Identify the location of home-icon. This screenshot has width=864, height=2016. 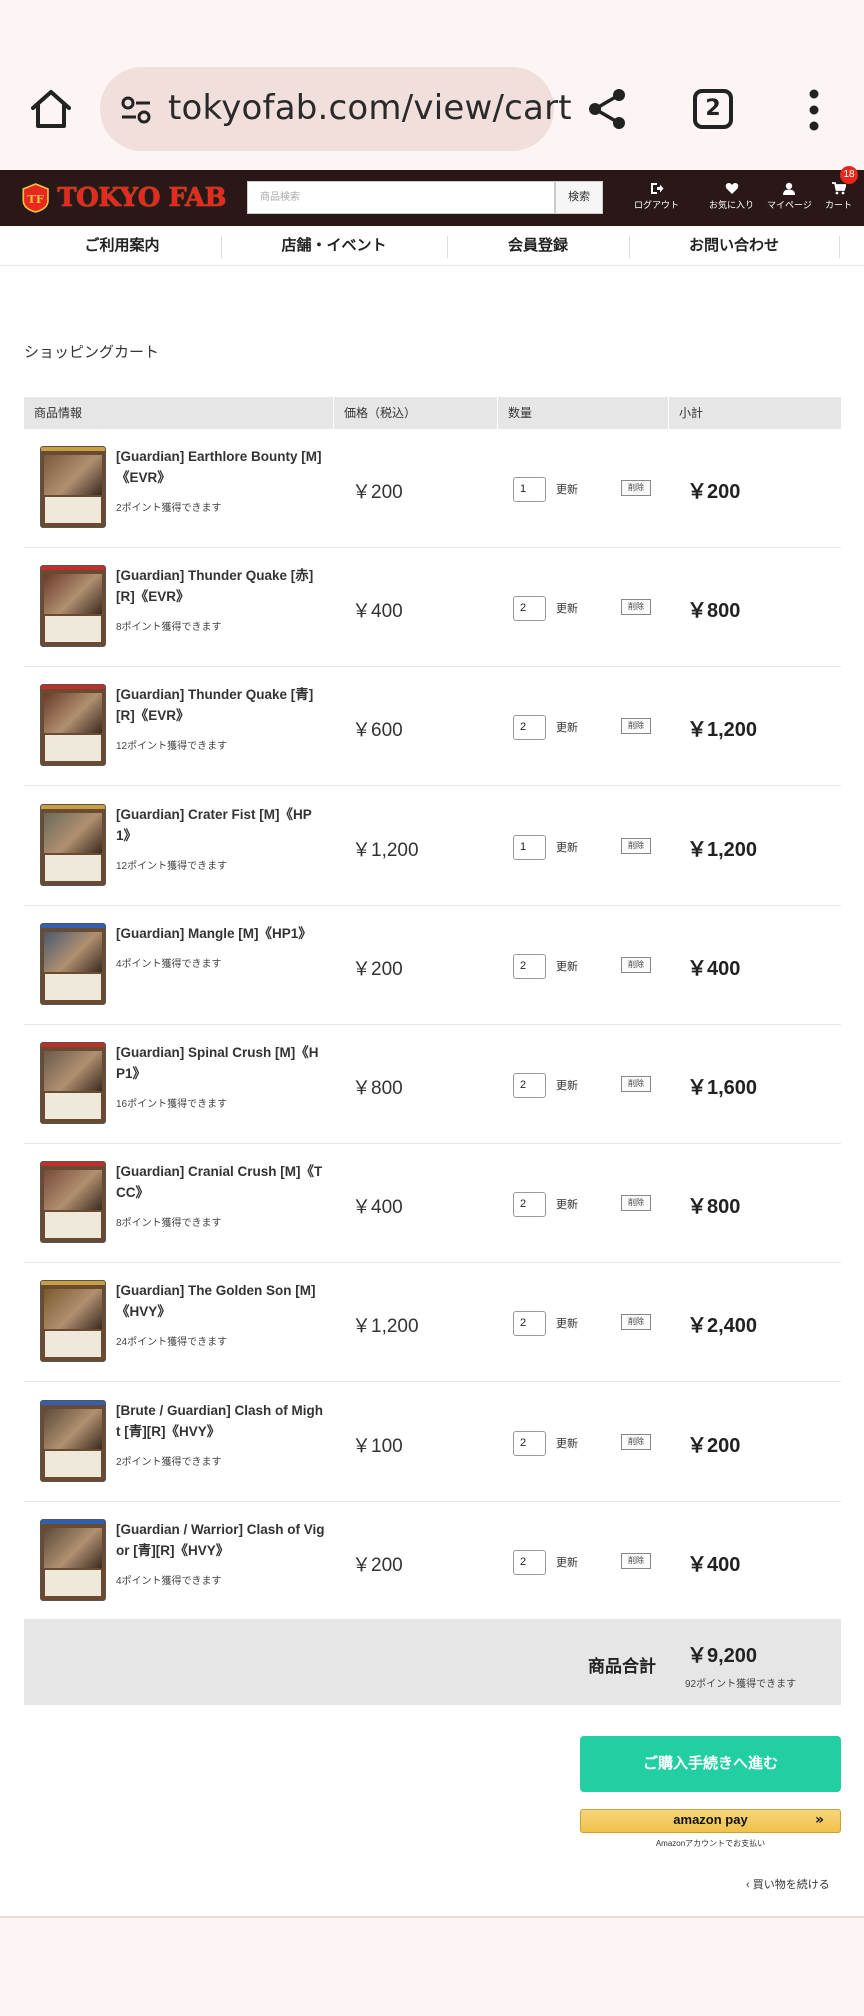
(51, 109).